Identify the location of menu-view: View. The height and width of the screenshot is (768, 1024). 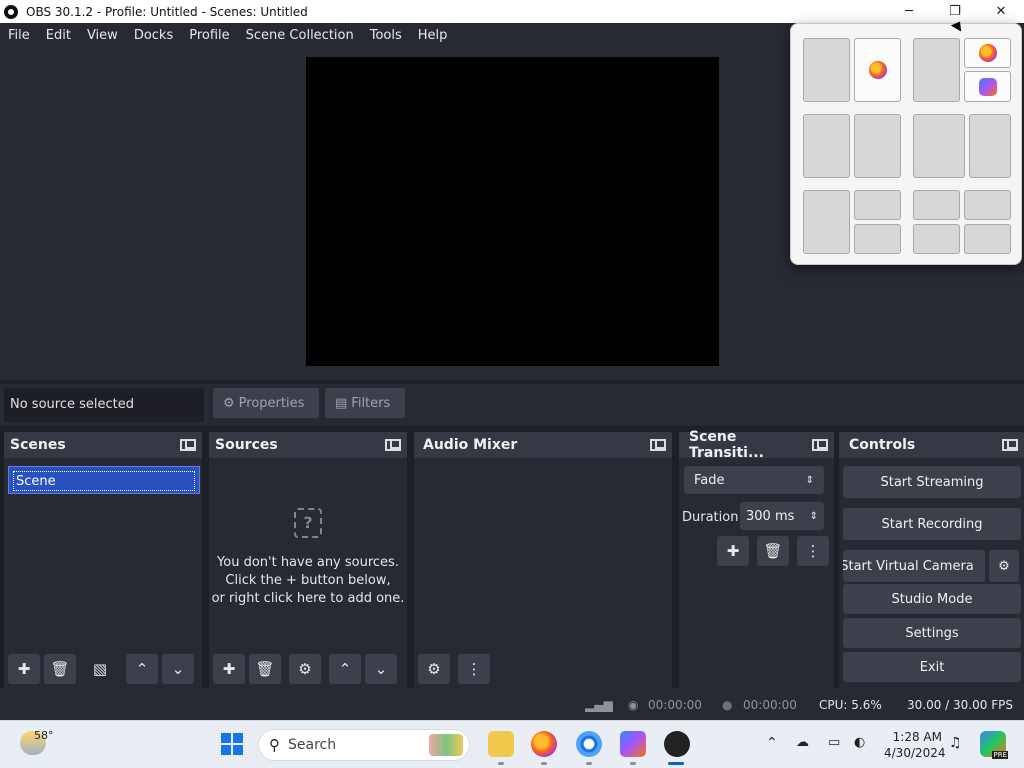
(102, 35).